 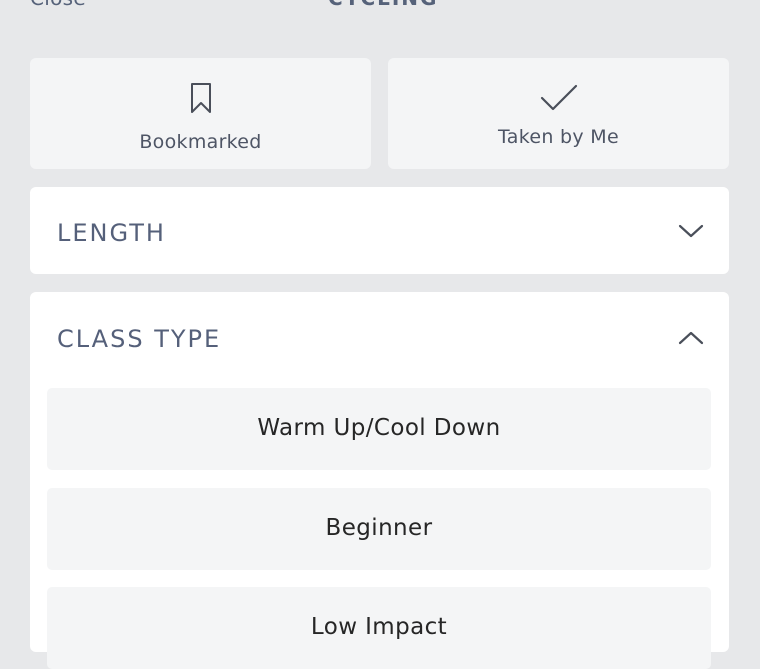 I want to click on checkmark-icon, so click(x=559, y=100).